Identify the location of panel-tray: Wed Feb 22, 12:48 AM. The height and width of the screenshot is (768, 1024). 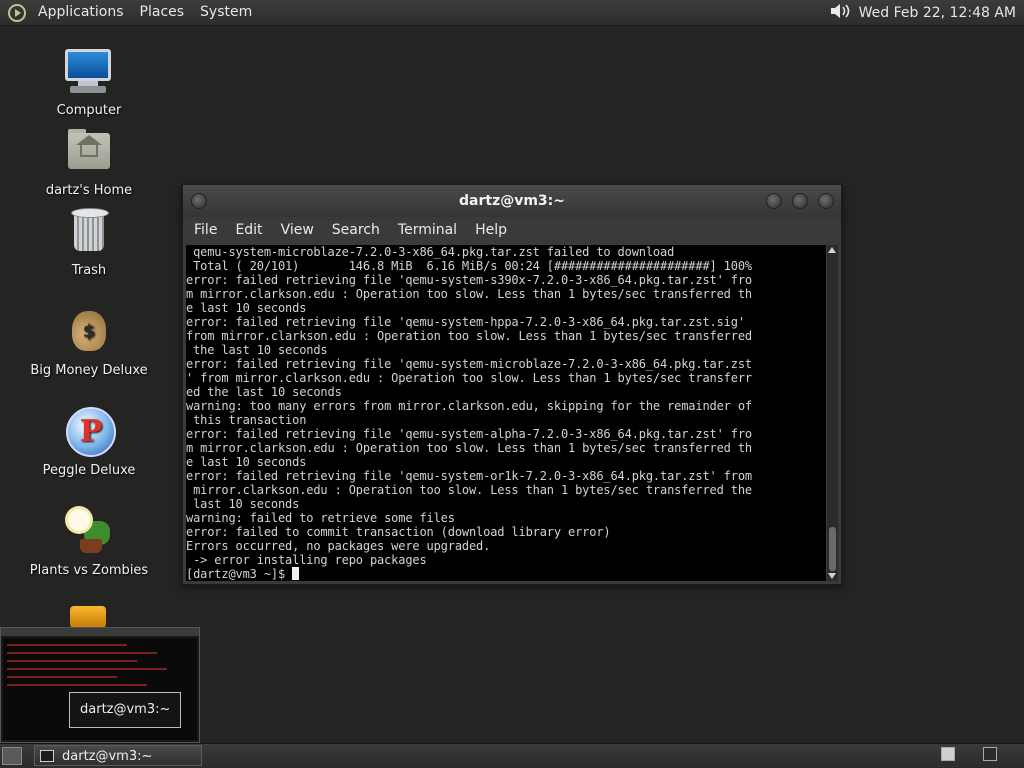
(926, 13).